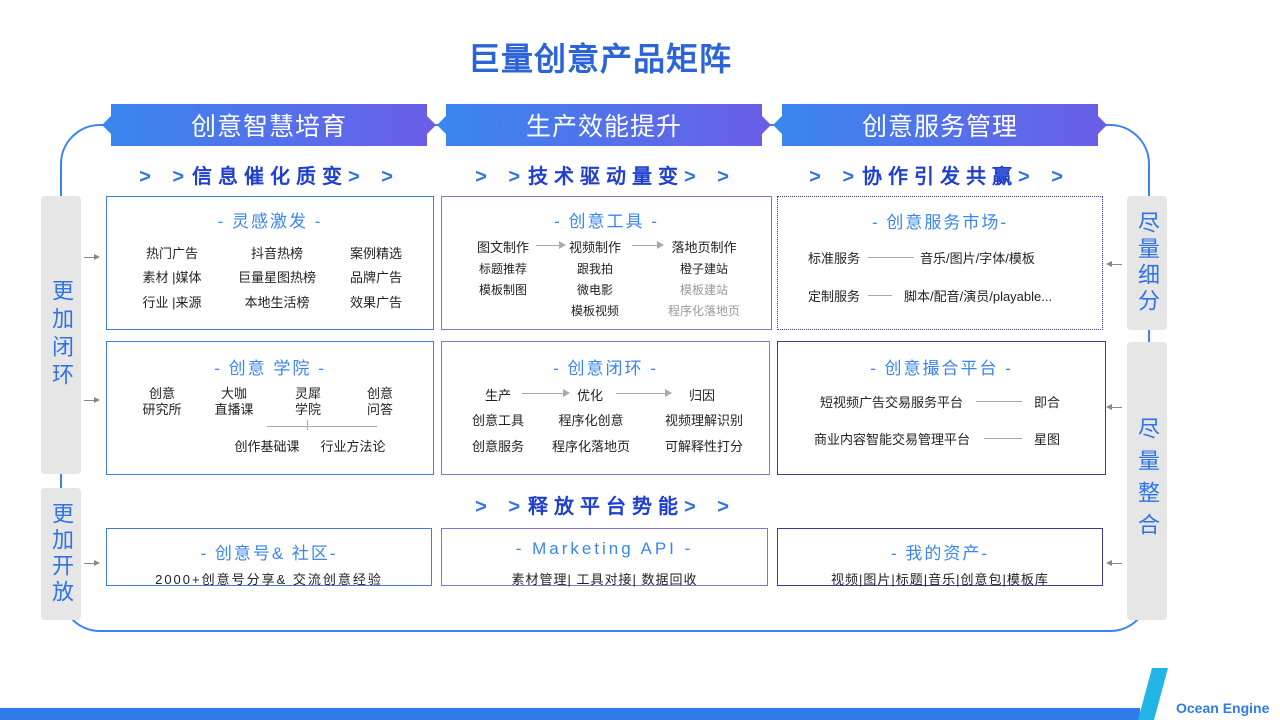  I want to click on box-title: - 创意服务市场-, so click(940, 222).